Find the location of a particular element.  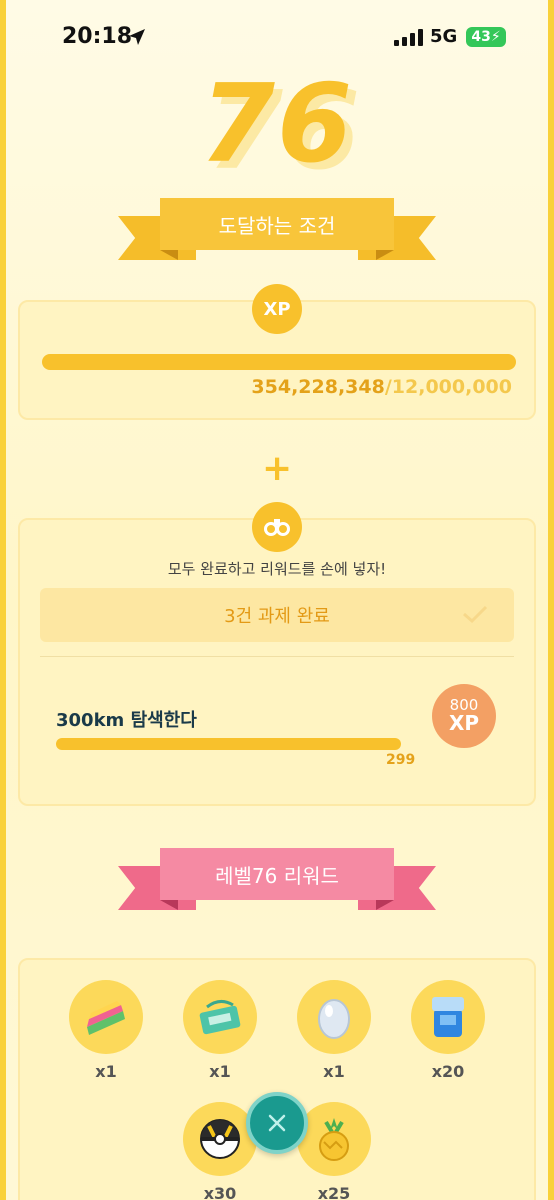

tasks-completed-label: 3건 과제 완료 is located at coordinates (277, 616).